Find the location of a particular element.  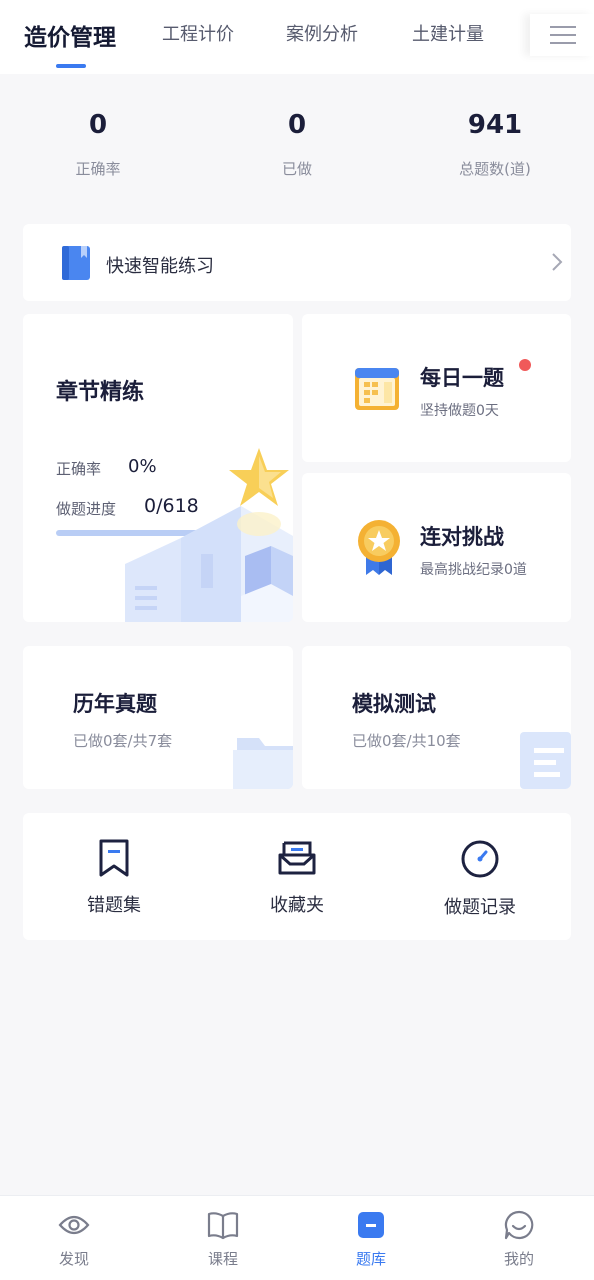

practice-history-button: 做题记录 is located at coordinates (480, 879).